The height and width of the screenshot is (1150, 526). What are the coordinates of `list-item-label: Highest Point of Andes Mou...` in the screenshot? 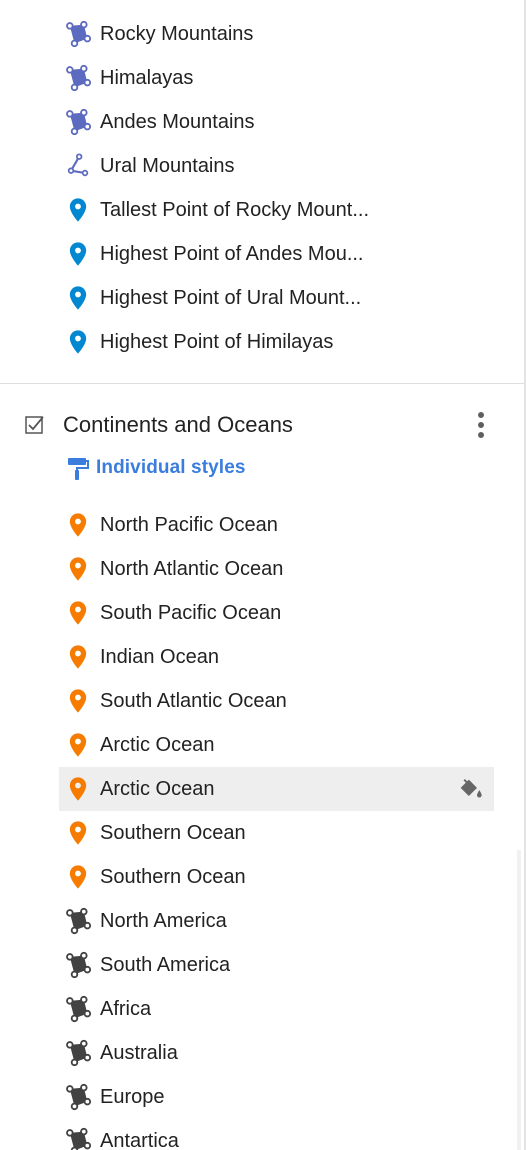 It's located at (232, 253).